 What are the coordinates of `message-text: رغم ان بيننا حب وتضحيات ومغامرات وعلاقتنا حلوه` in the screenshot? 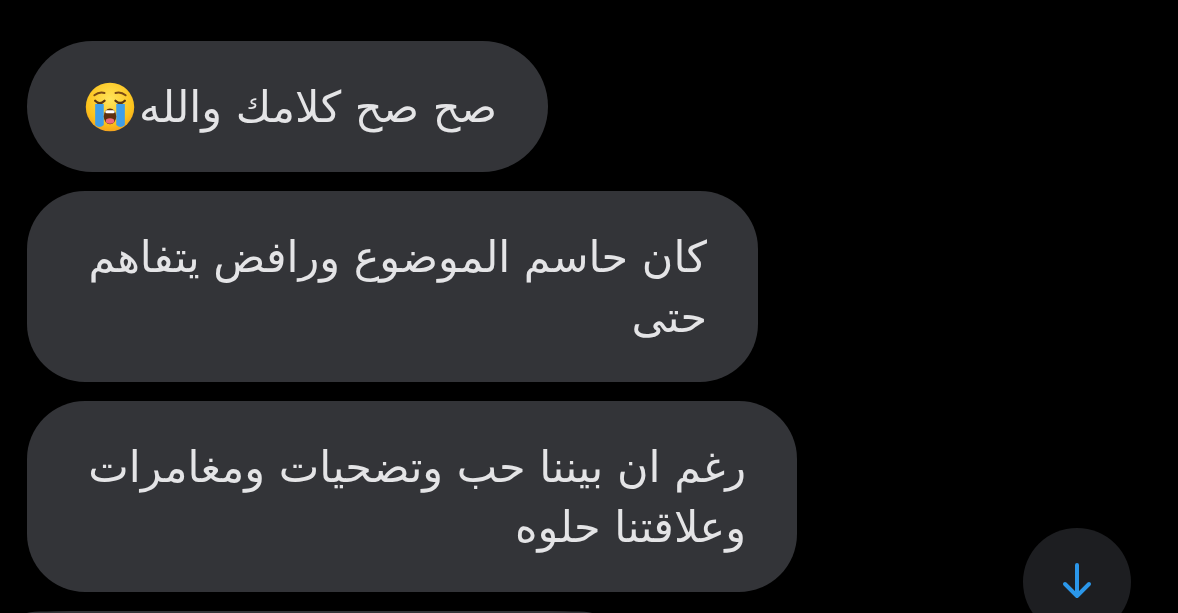 It's located at (417, 496).